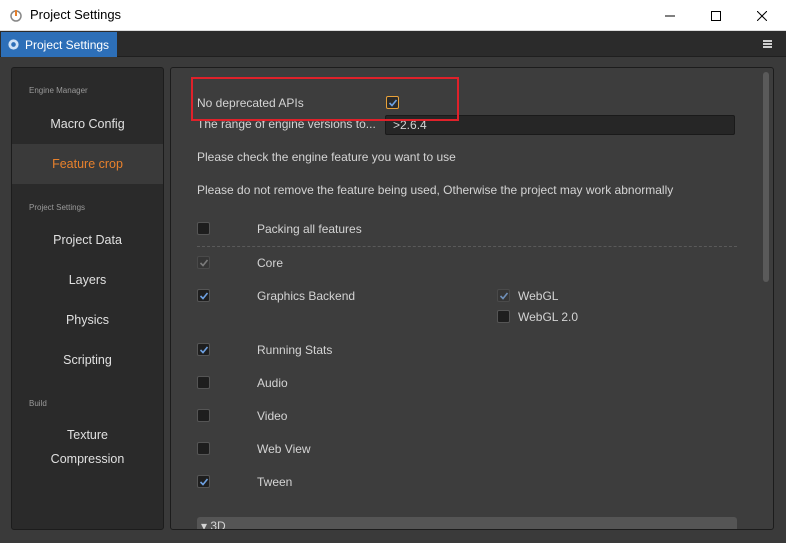 Image resolution: width=786 pixels, height=543 pixels. Describe the element at coordinates (38, 403) in the screenshot. I see `sidebar-section-build: Build` at that location.